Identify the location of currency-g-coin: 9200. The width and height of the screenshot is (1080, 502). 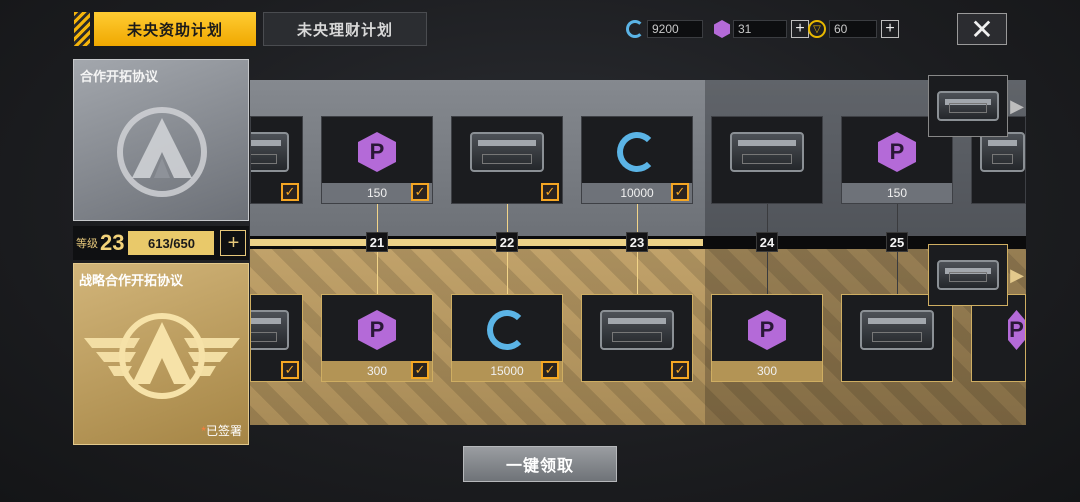
(664, 29).